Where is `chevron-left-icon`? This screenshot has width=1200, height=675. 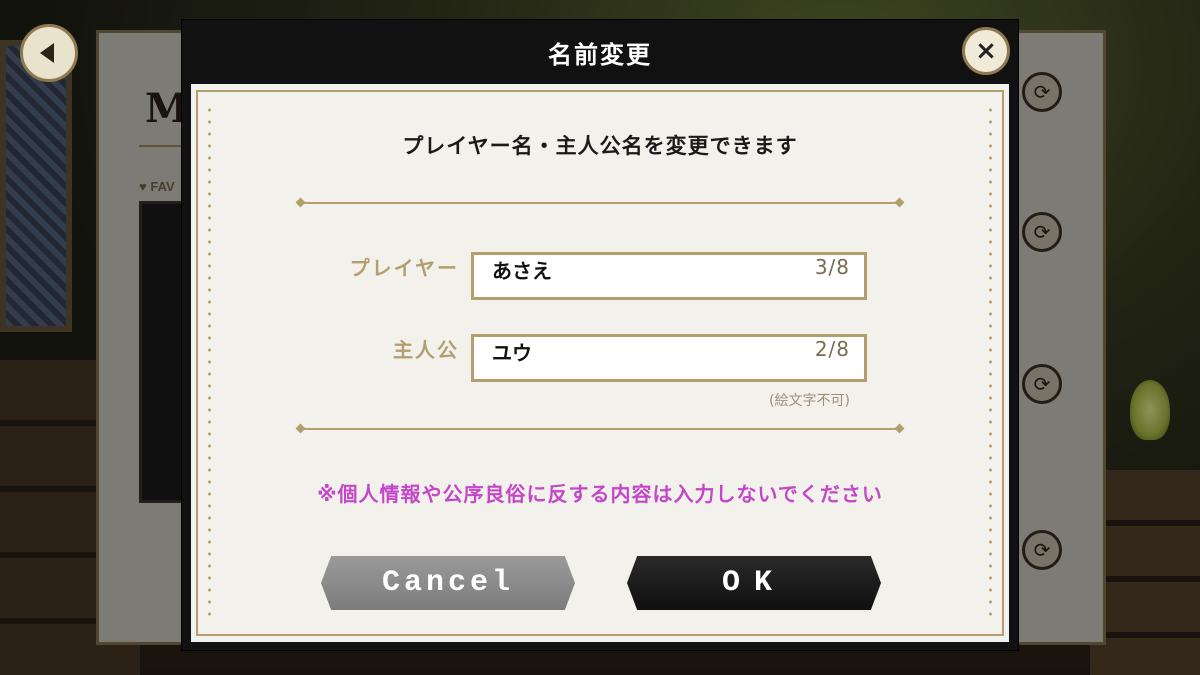 chevron-left-icon is located at coordinates (47, 53).